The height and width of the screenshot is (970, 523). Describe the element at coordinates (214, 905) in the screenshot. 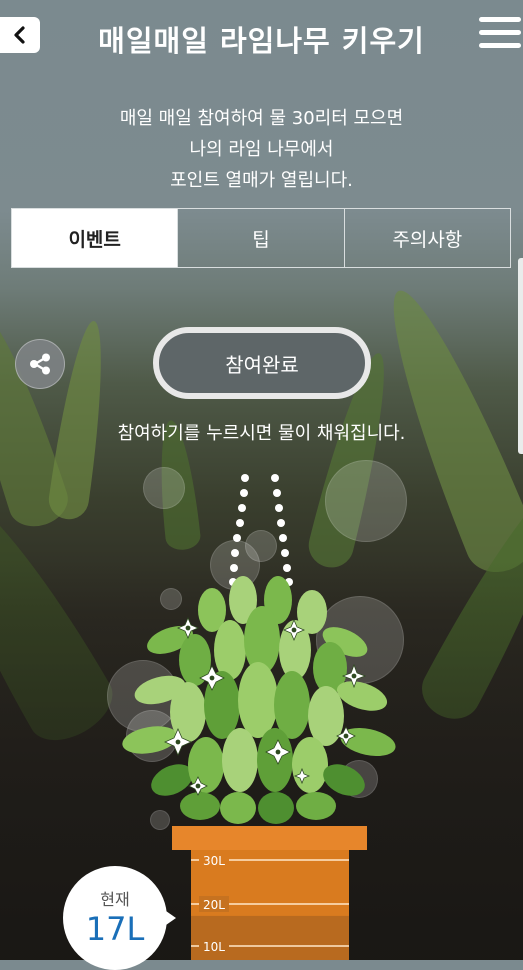

I see `gauge-mark-20: 20L` at that location.